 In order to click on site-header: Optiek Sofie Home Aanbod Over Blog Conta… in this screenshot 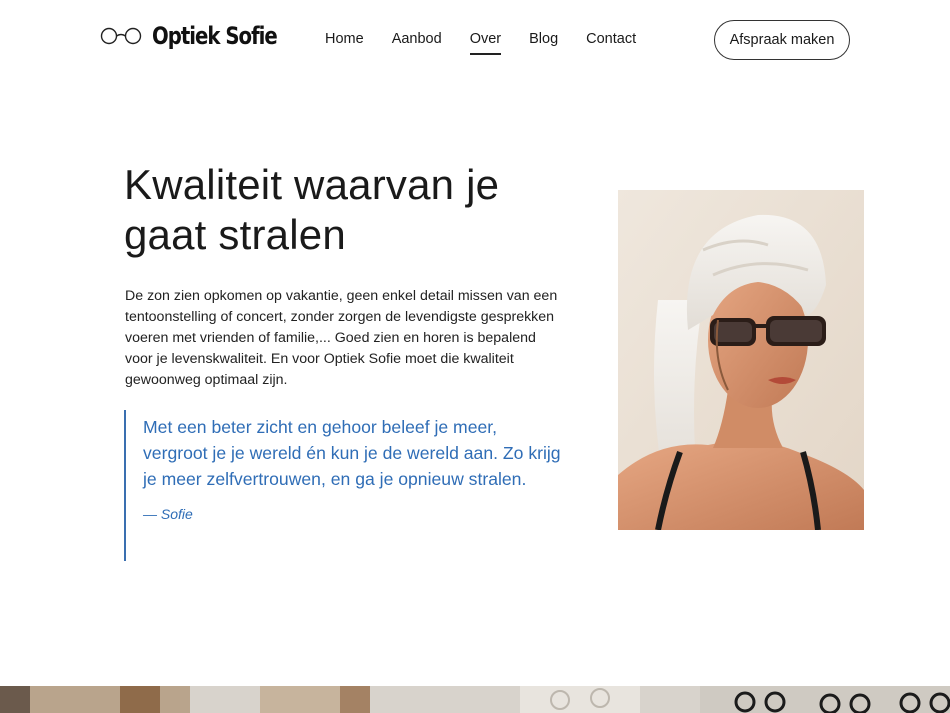, I will do `click(475, 40)`.